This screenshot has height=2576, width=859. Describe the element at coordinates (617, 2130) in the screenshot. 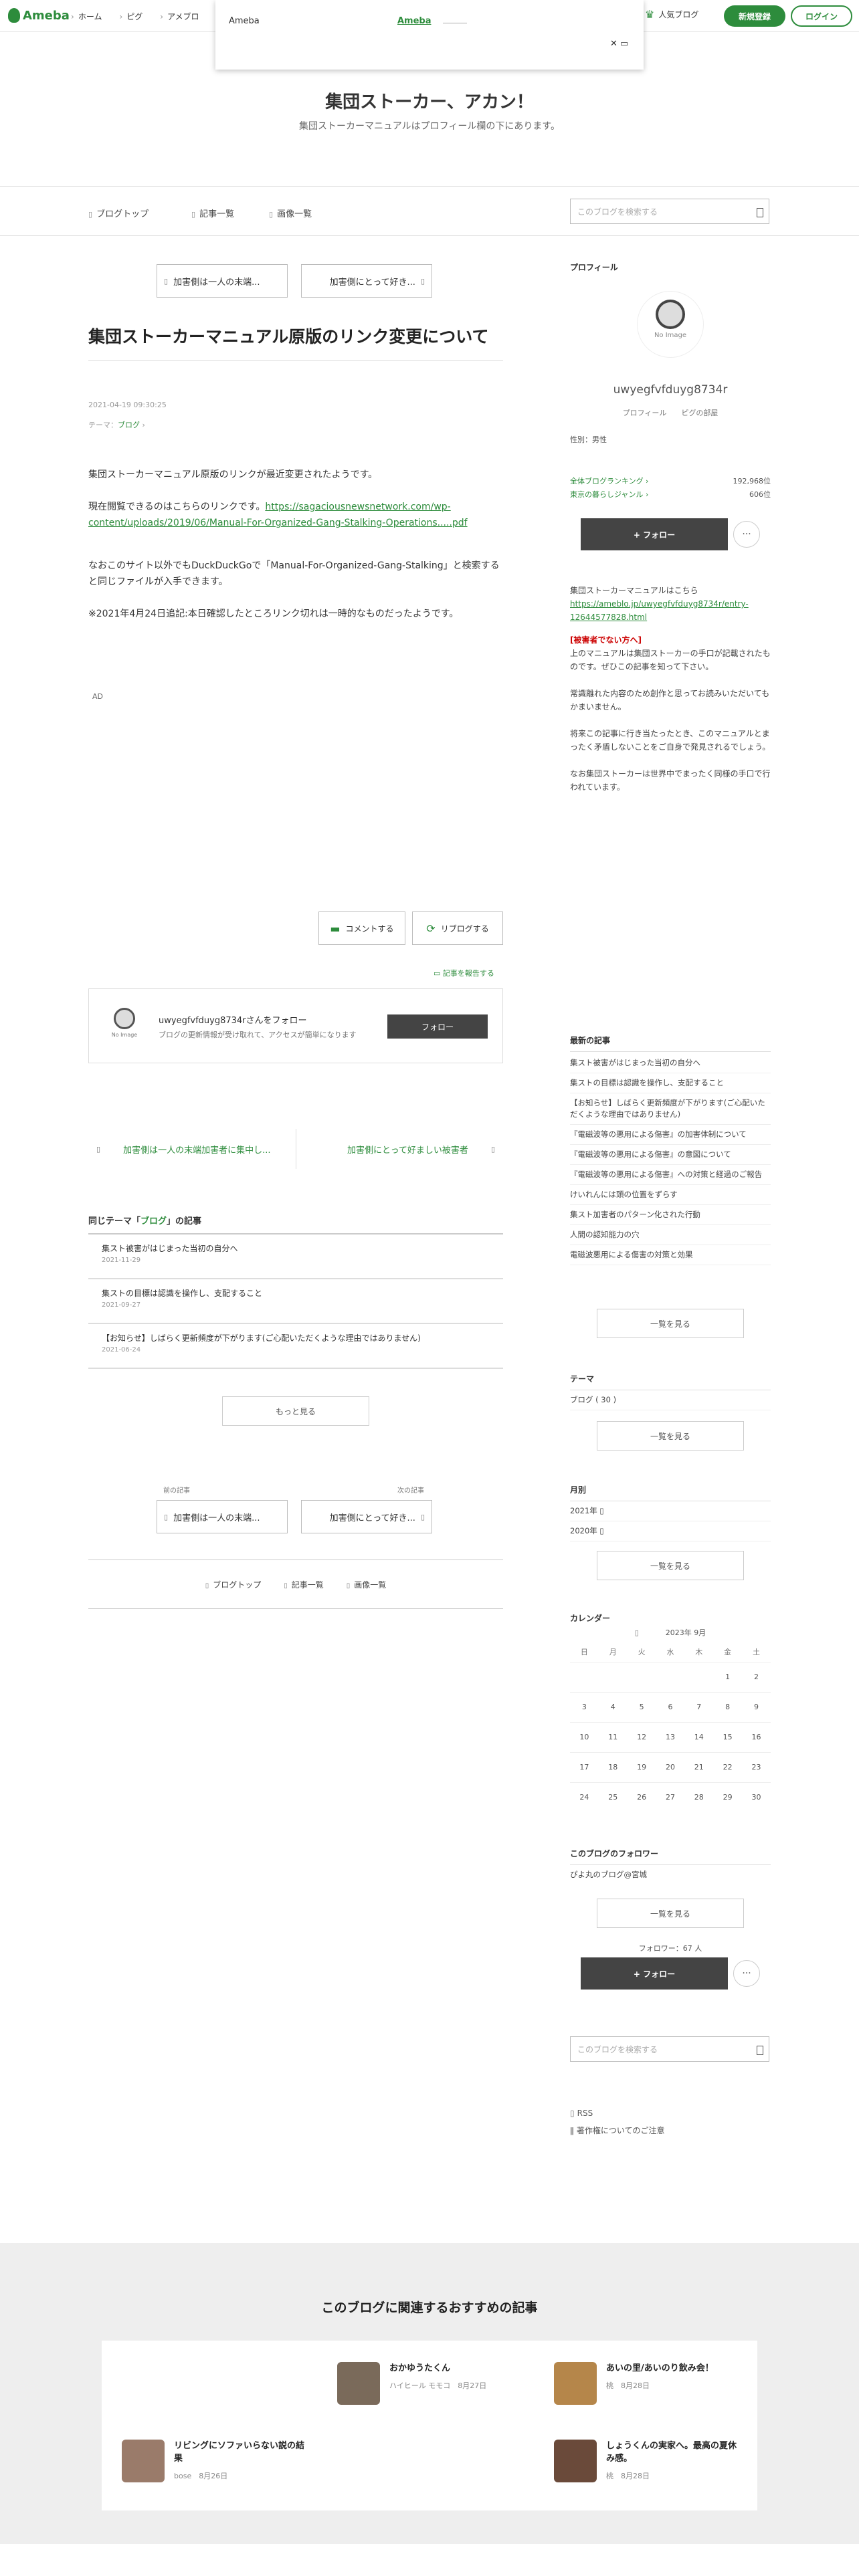

I see `copyright-link: ǁ 著作権についてのご注意` at that location.